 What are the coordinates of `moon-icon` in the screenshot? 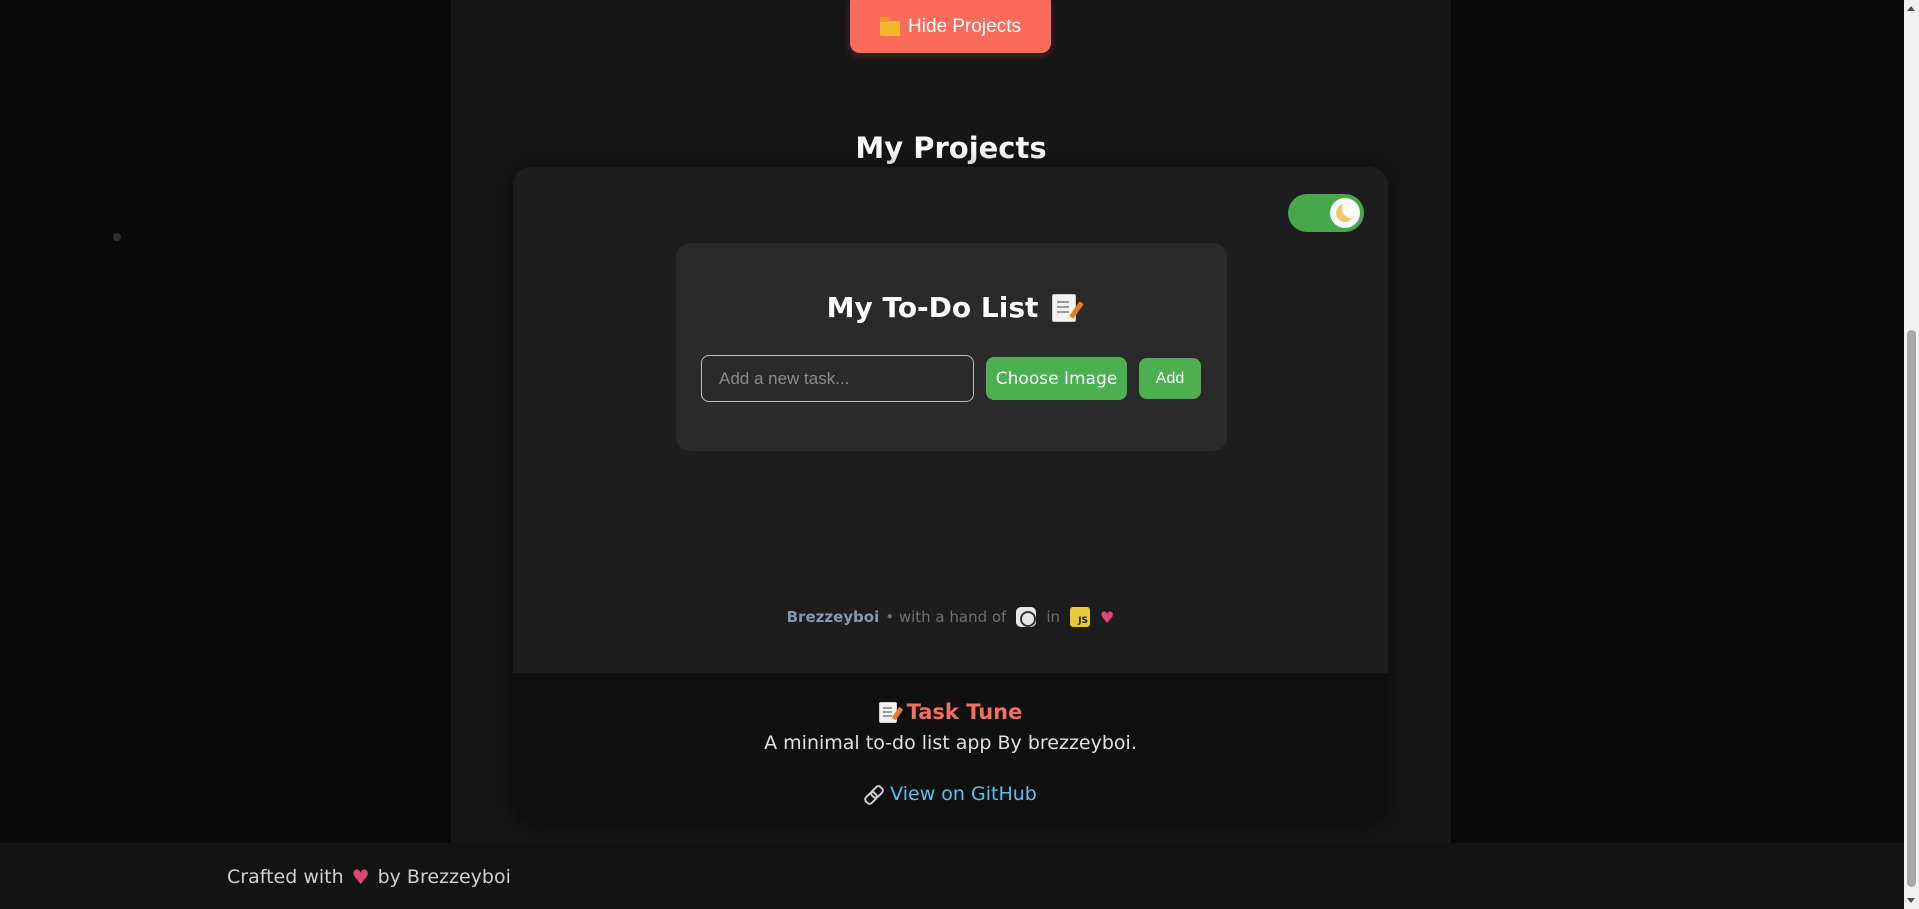 It's located at (1345, 213).